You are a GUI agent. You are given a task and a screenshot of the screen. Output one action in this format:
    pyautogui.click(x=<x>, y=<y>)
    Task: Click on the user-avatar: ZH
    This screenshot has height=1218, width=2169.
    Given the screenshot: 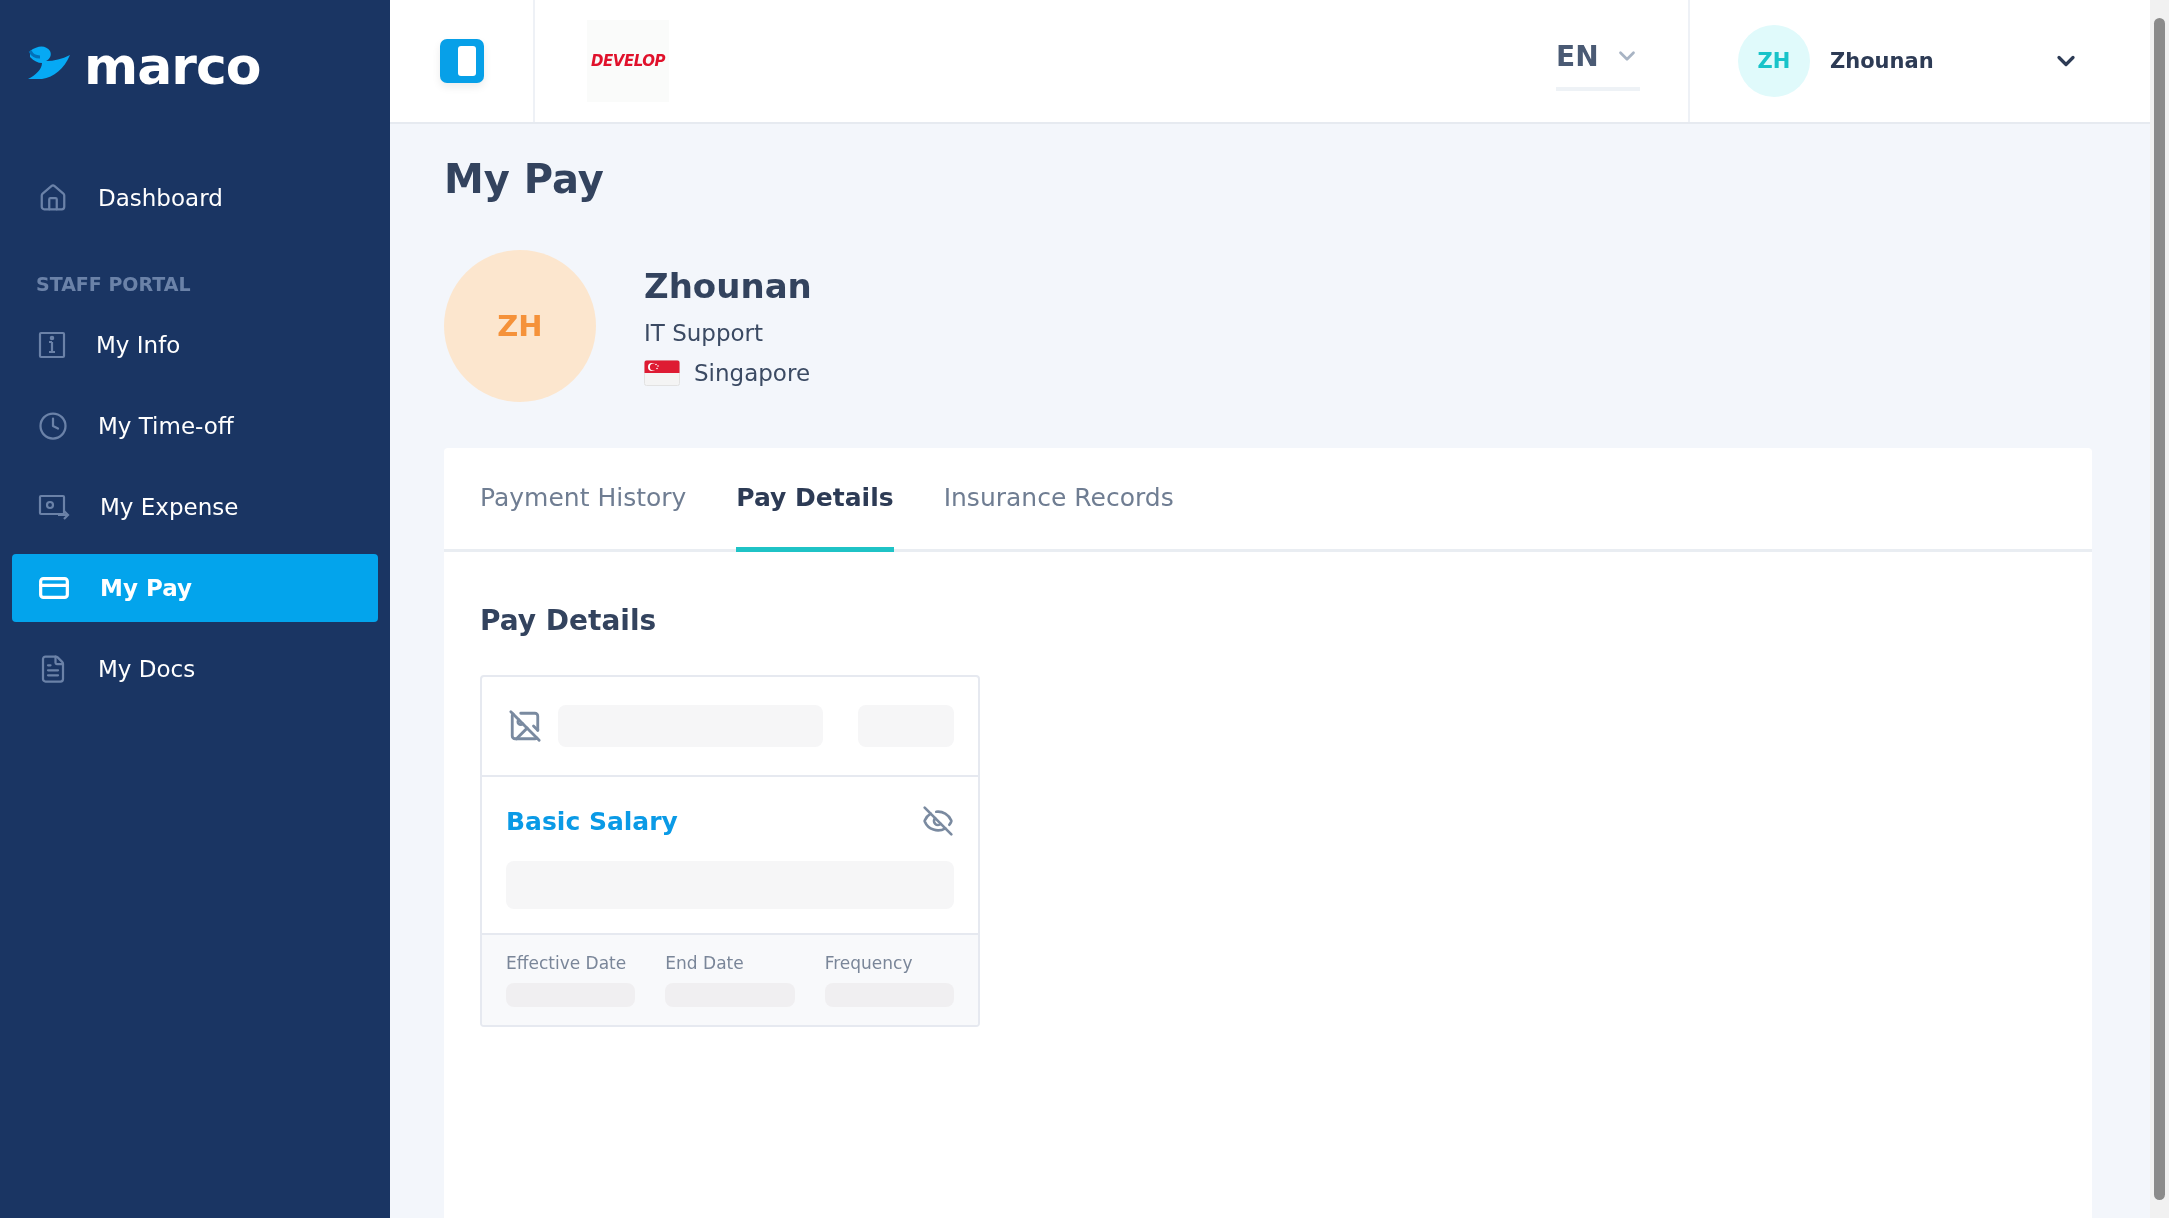 What is the action you would take?
    pyautogui.click(x=1774, y=61)
    